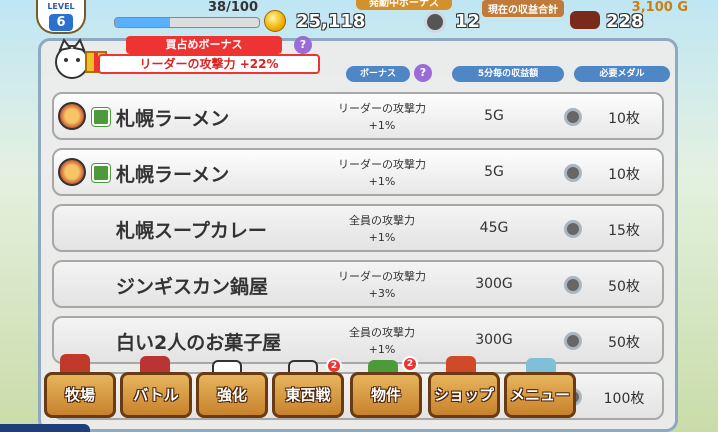  I want to click on list-item: 札幌スープカレー 全員の攻撃力 +1% 45G 15枚, so click(358, 228).